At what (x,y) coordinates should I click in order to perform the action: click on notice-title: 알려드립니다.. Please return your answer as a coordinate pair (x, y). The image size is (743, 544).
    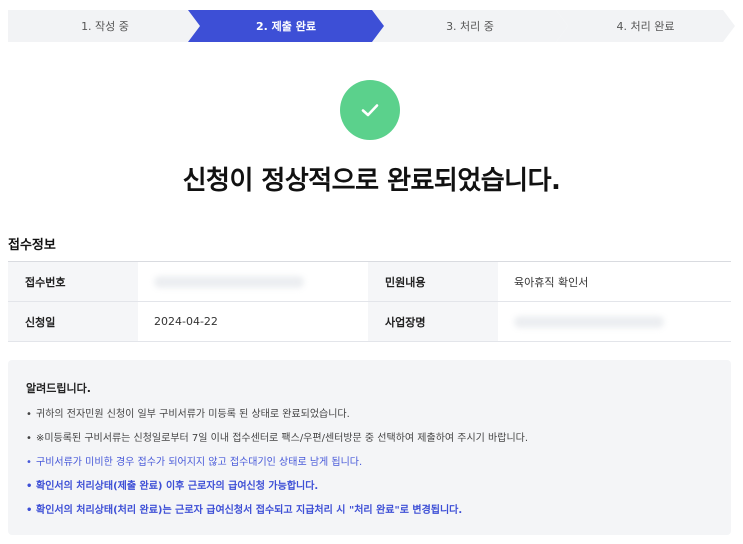
    Looking at the image, I should click on (58, 388).